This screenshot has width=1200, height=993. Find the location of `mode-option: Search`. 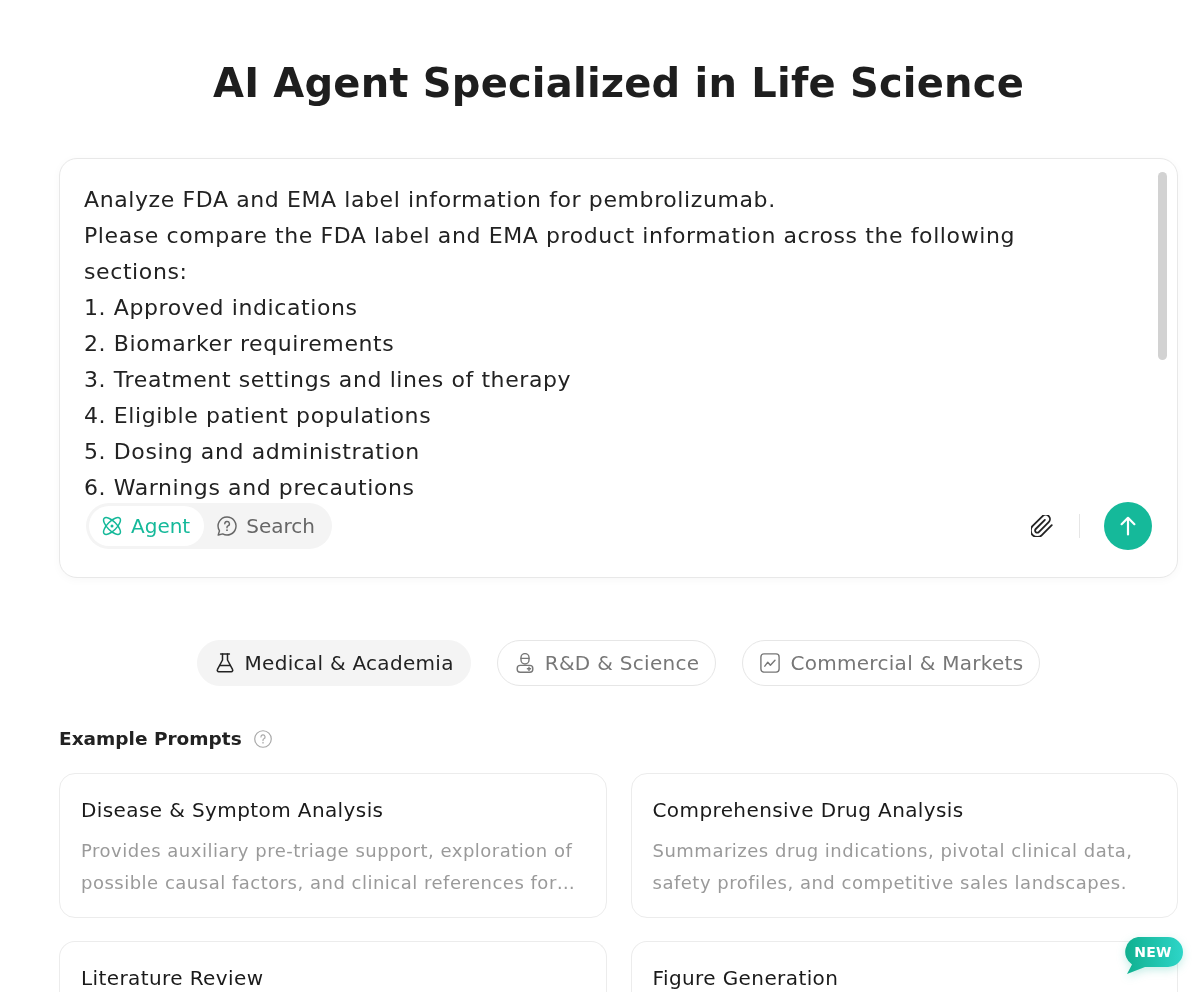

mode-option: Search is located at coordinates (266, 526).